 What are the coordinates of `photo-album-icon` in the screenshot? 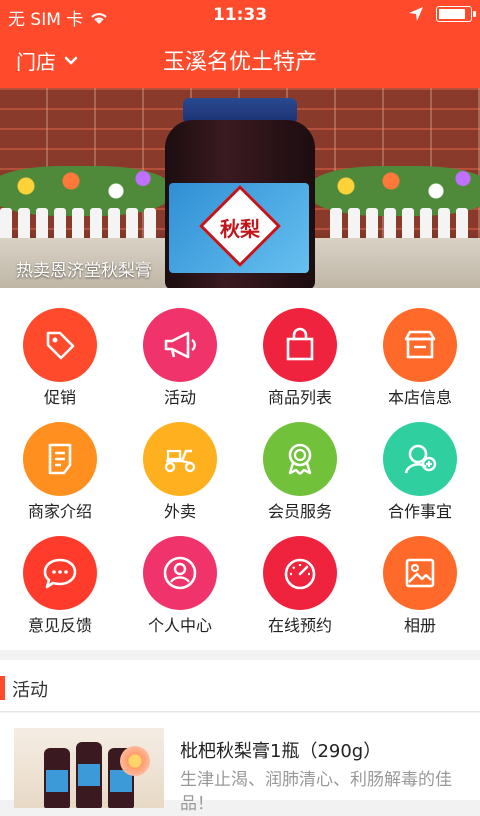 It's located at (420, 573).